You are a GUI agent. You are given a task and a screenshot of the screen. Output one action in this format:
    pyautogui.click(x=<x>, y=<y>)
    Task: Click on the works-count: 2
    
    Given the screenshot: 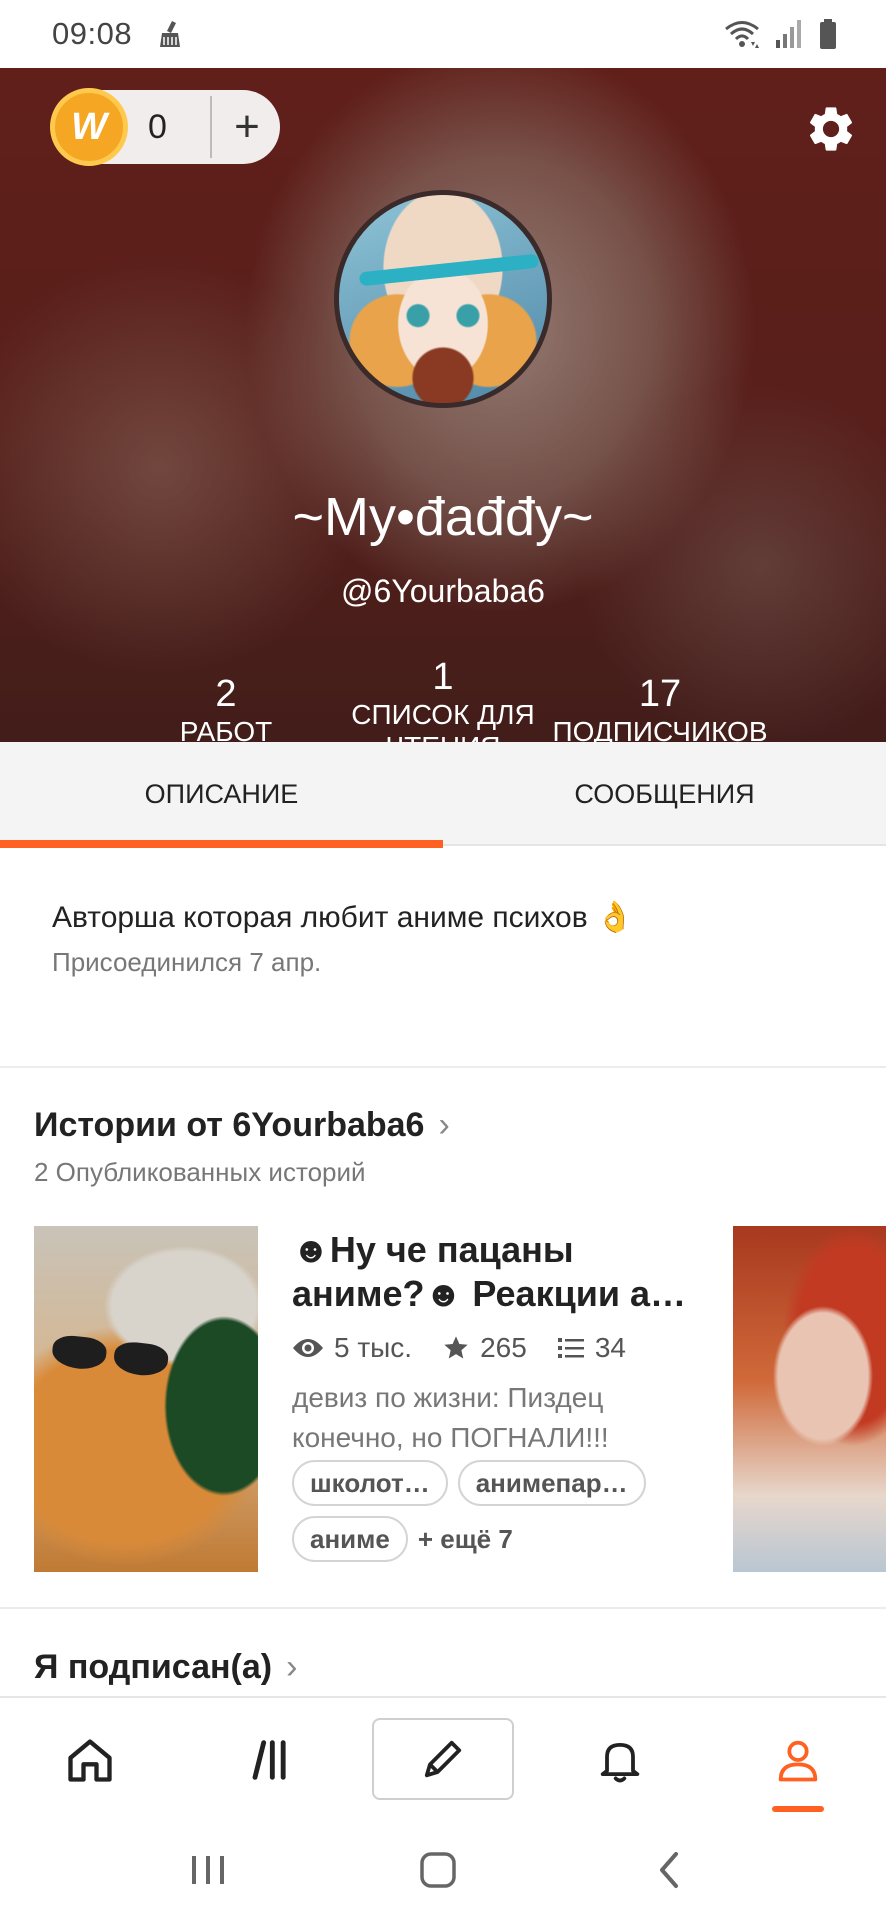 What is the action you would take?
    pyautogui.click(x=226, y=694)
    